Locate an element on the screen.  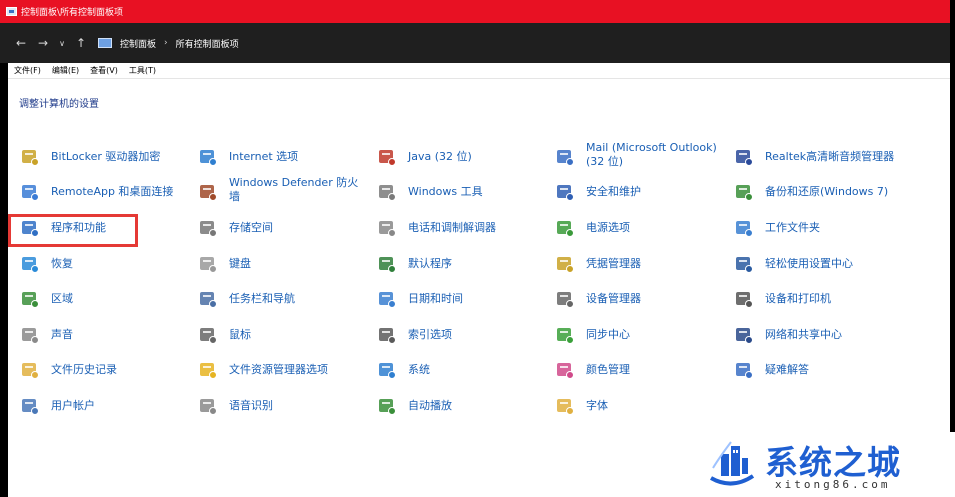
control-panel-item: 安全和维护 is located at coordinates (640, 197).